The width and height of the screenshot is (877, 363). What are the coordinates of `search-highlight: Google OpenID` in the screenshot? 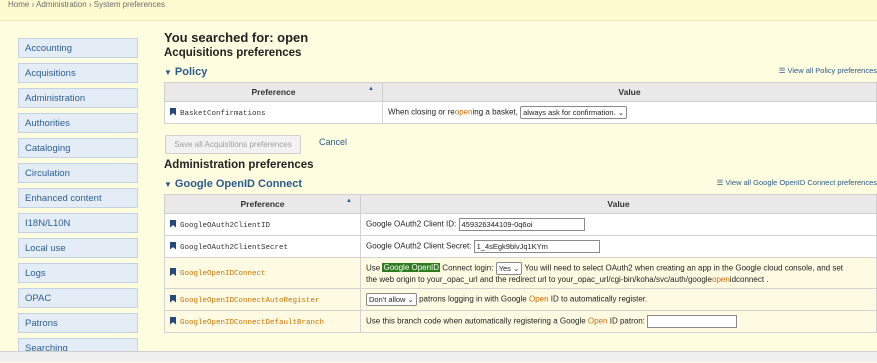 It's located at (411, 267).